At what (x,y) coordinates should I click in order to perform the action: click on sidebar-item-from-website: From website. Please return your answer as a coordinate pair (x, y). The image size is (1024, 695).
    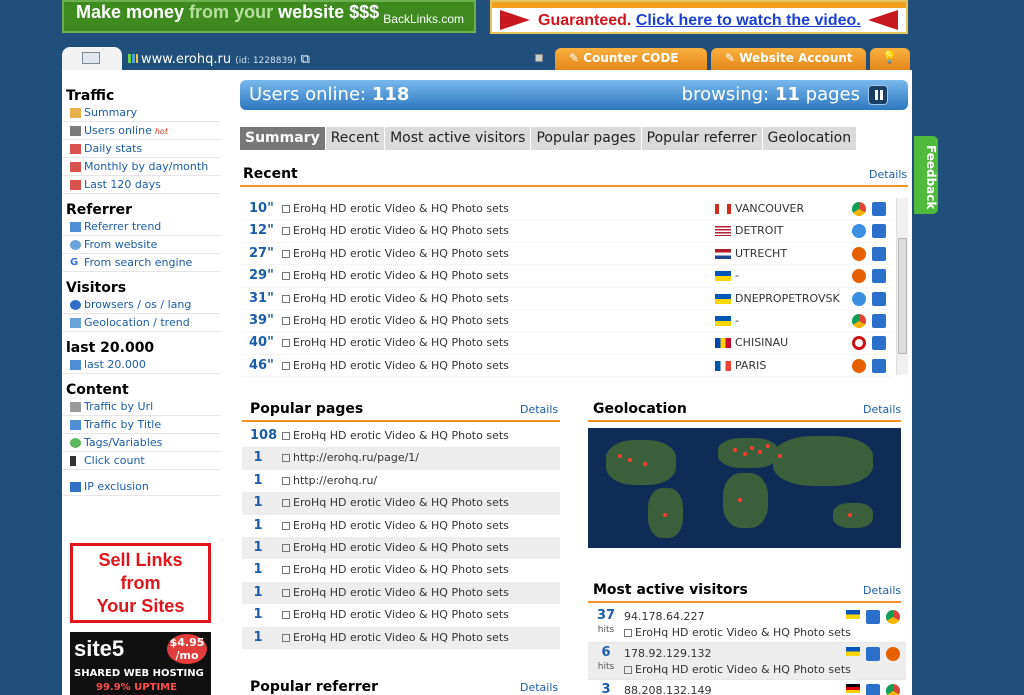
    Looking at the image, I should click on (141, 245).